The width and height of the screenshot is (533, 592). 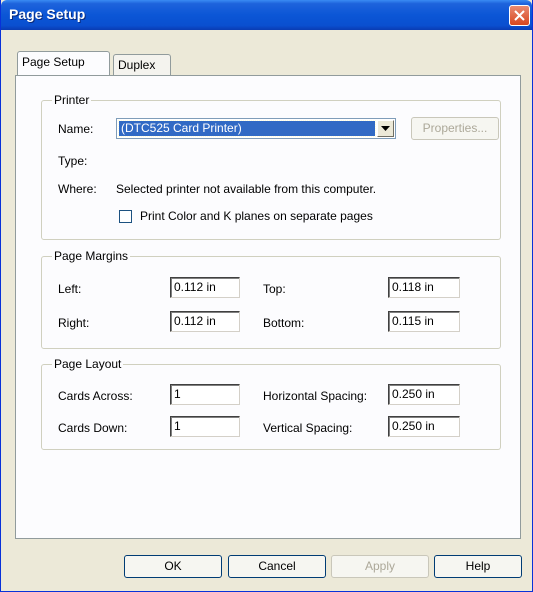 What do you see at coordinates (95, 396) in the screenshot?
I see `cards-across-label: Cards Across:` at bounding box center [95, 396].